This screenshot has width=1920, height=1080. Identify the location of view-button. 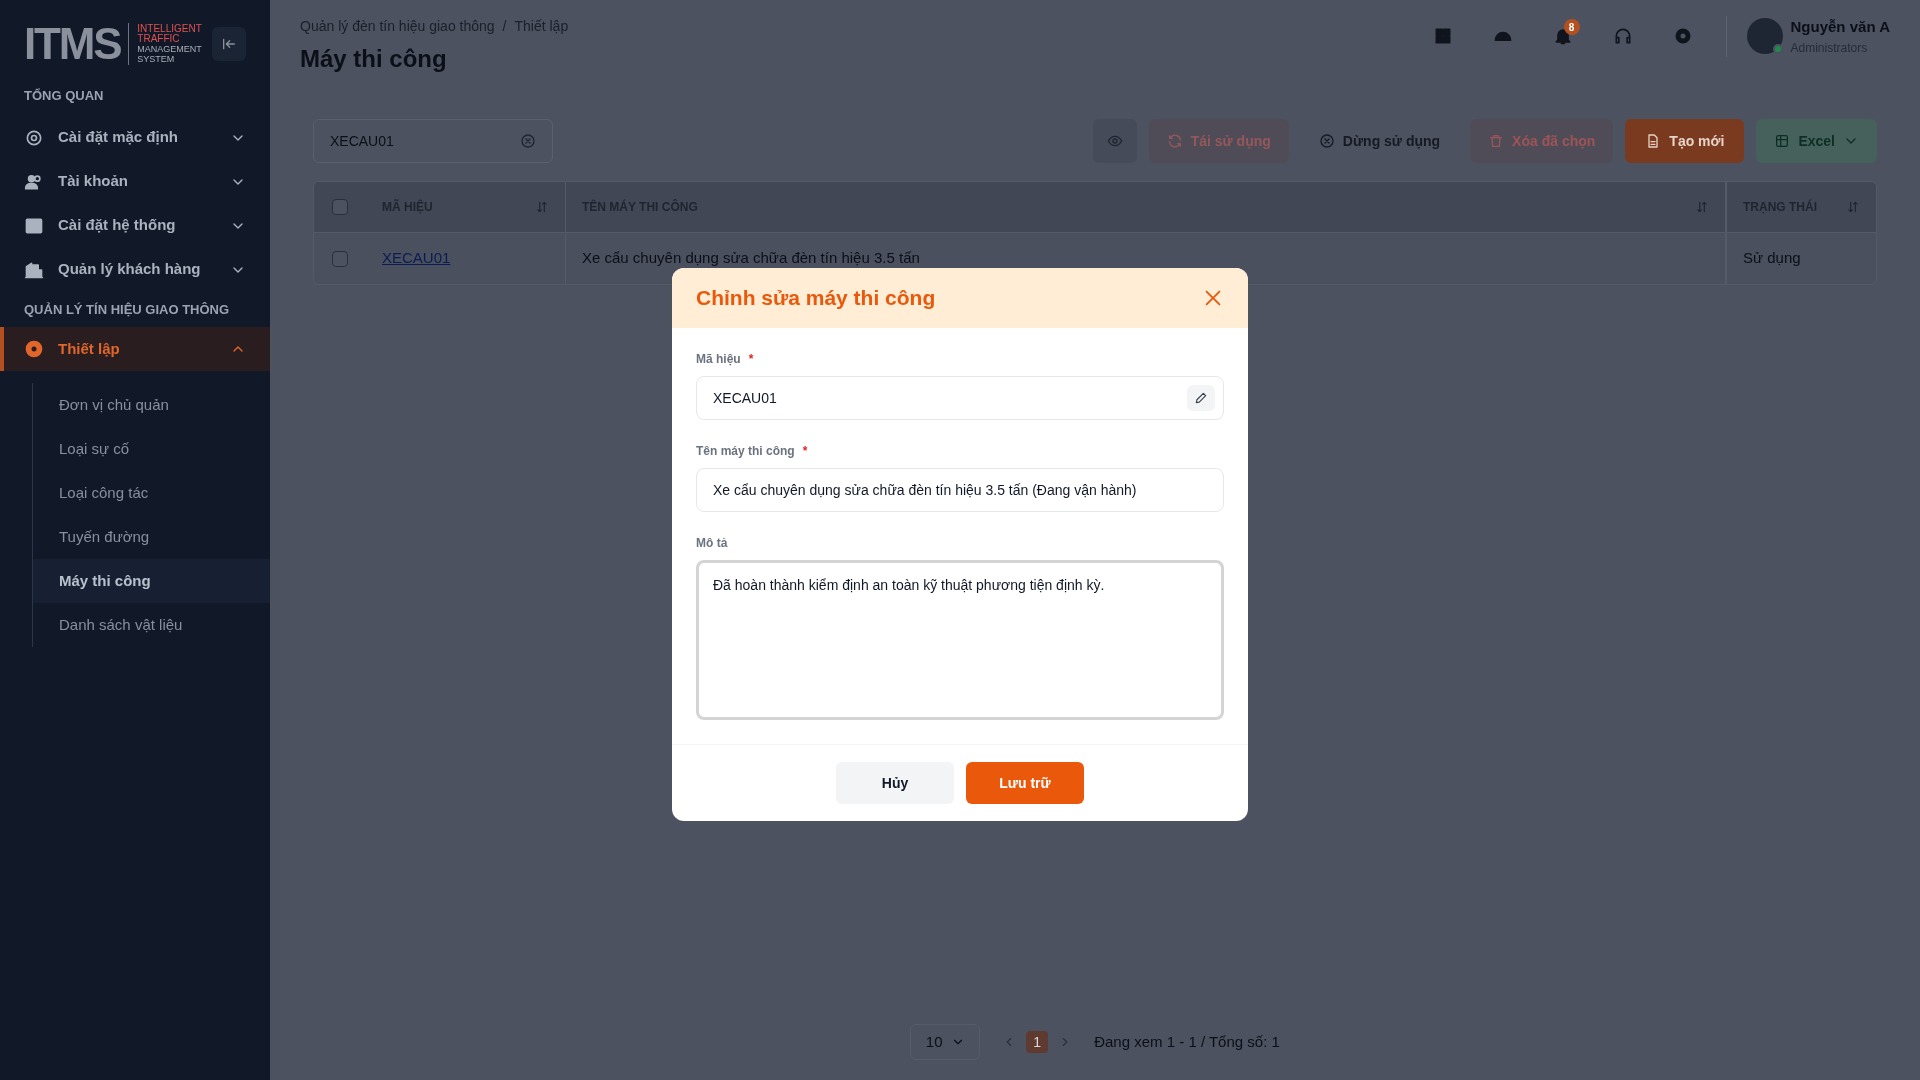
(1114, 141).